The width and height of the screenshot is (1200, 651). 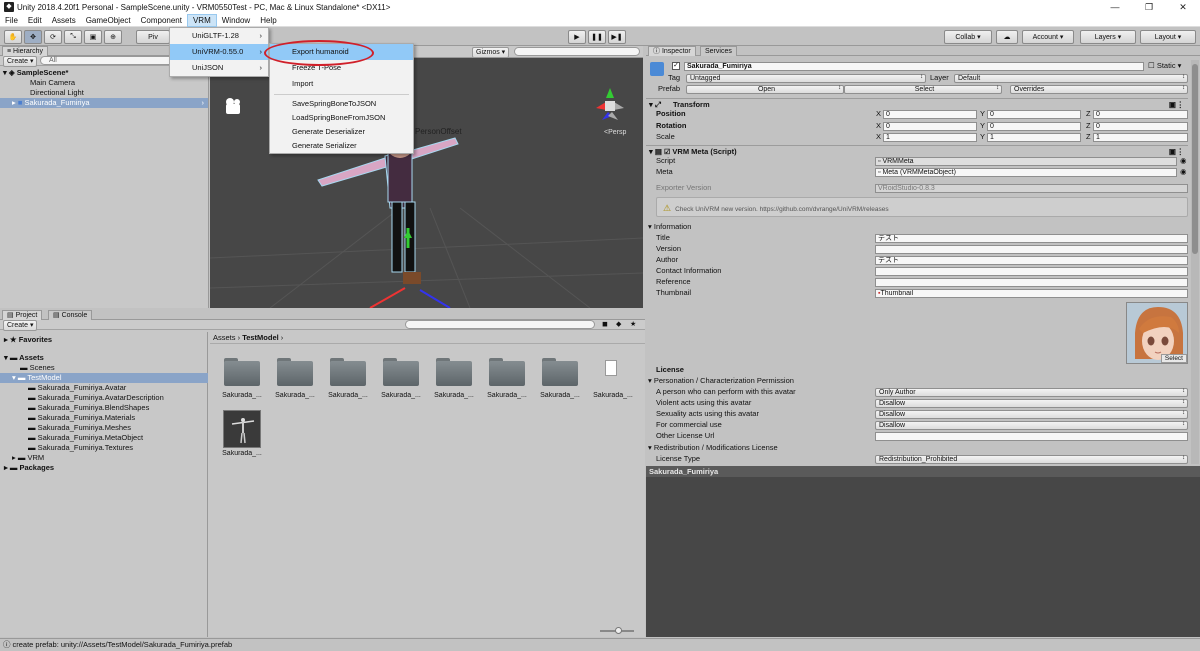 I want to click on breadcrumb-testmodel: TestModel, so click(x=260, y=337).